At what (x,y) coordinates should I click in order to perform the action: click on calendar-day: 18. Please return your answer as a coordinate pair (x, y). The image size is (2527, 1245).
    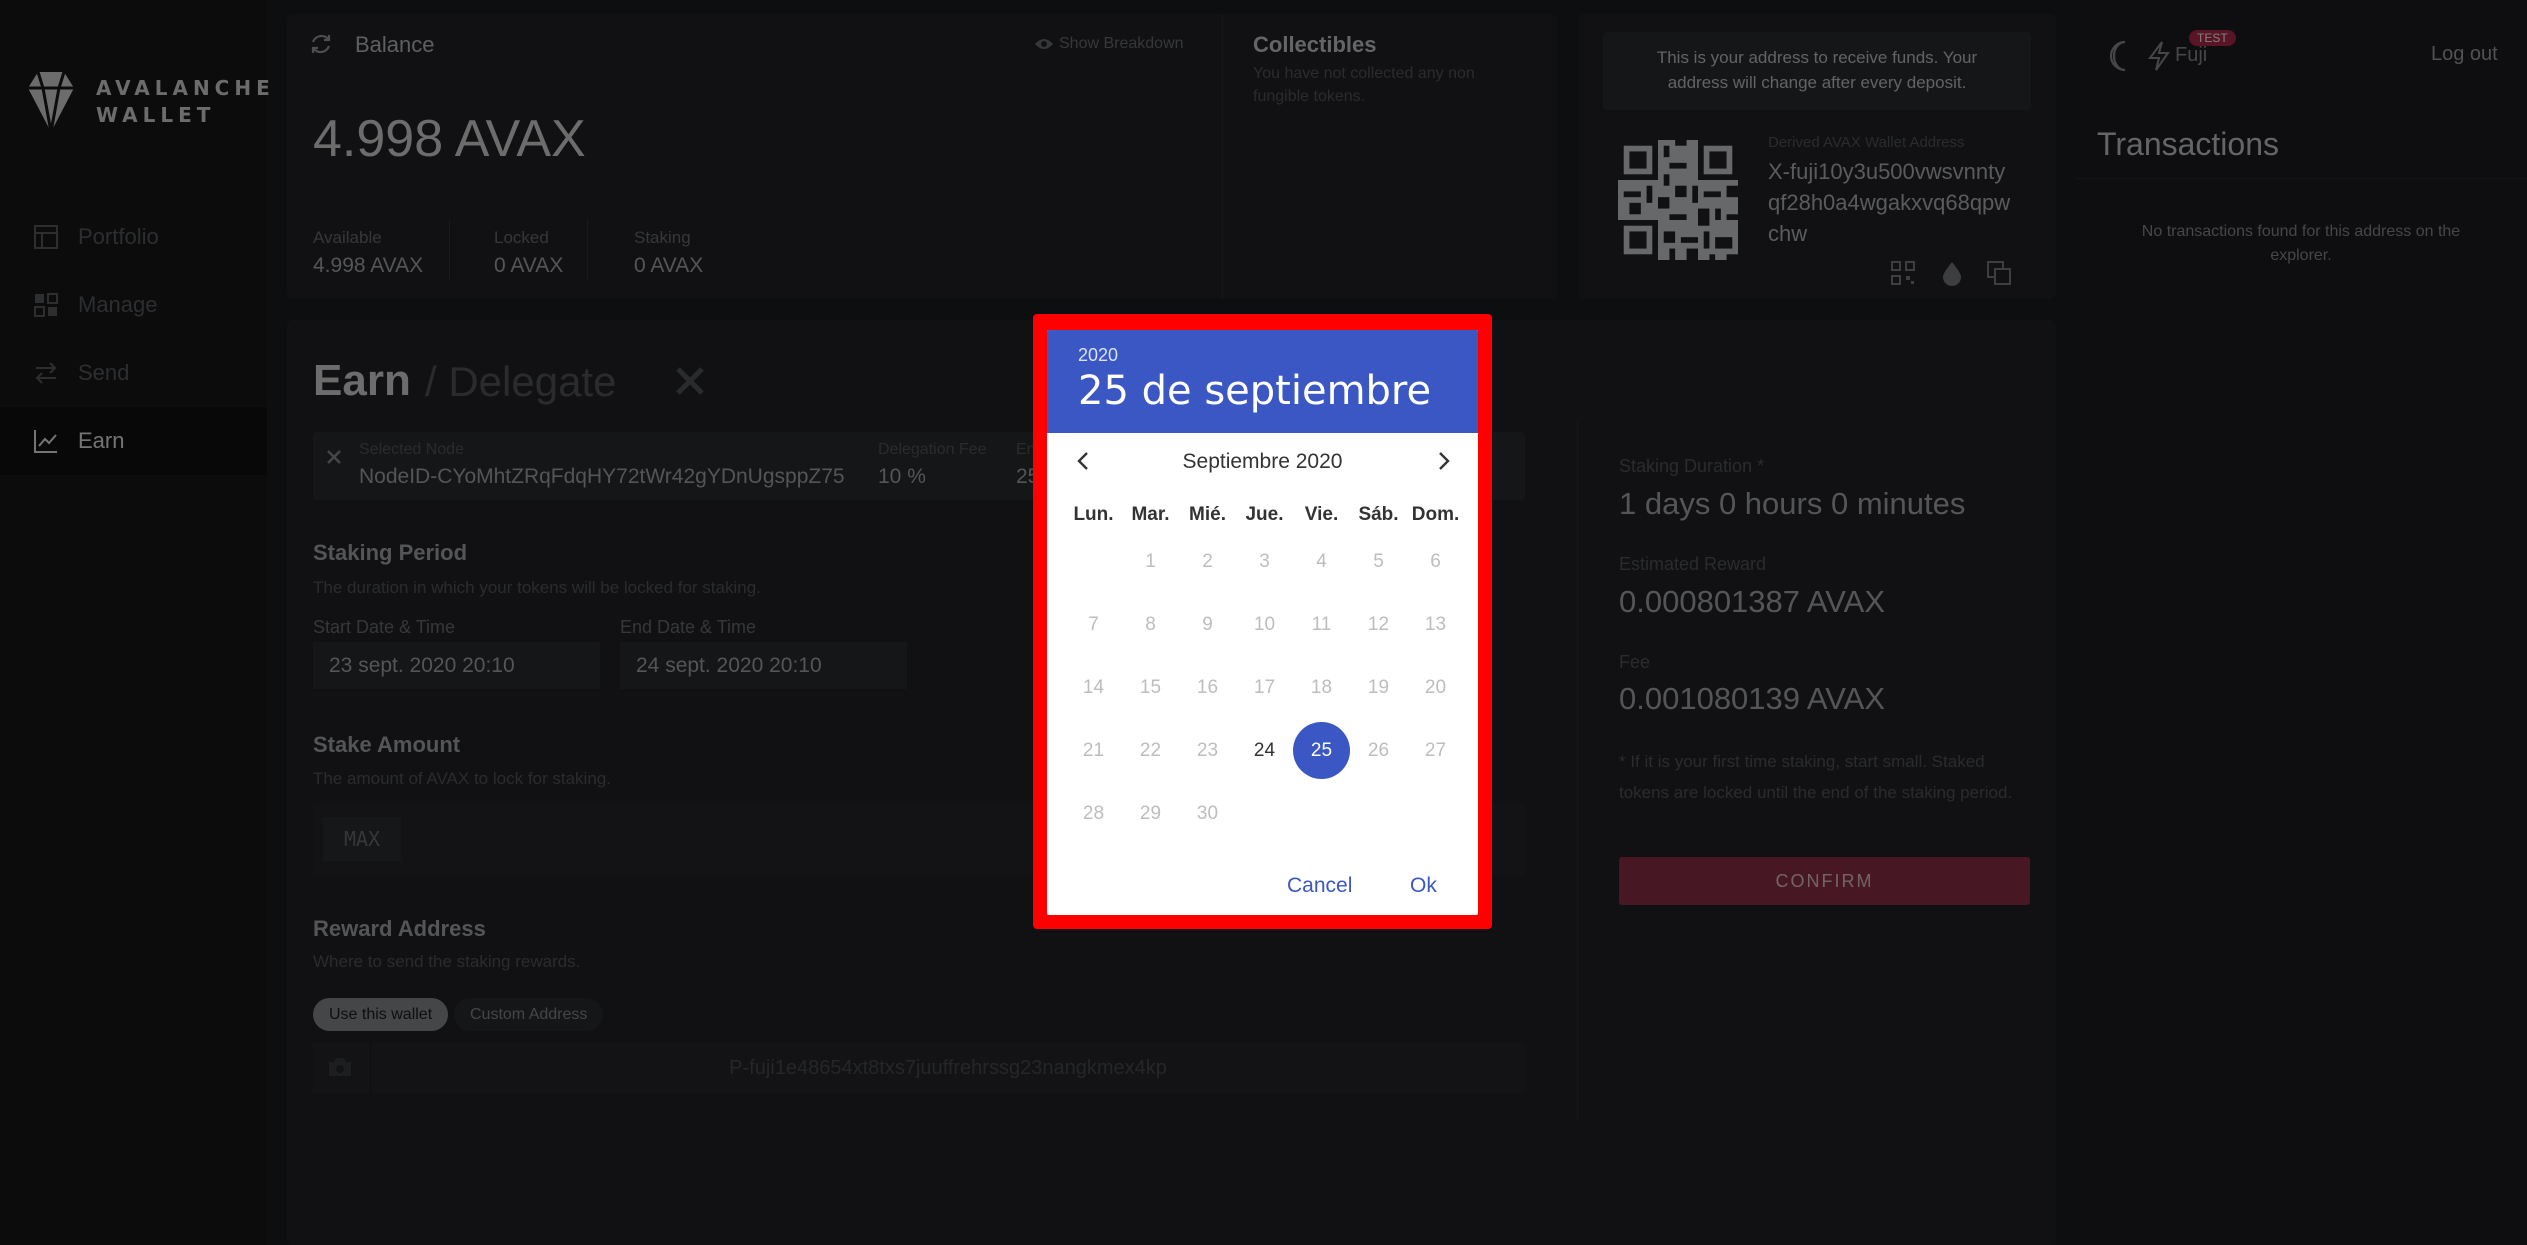
    Looking at the image, I should click on (1321, 687).